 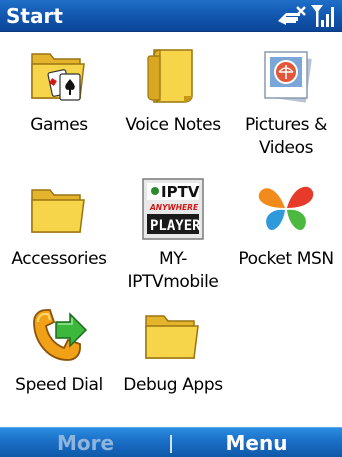 I want to click on iptv-logo-subtext: ANYWHERE, so click(x=174, y=207).